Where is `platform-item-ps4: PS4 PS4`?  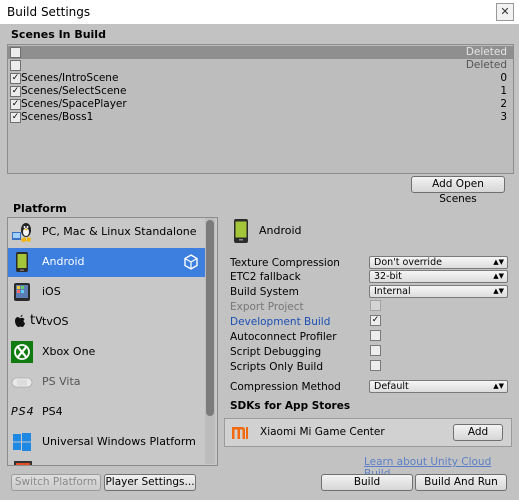
platform-item-ps4: PS4 PS4 is located at coordinates (106, 412).